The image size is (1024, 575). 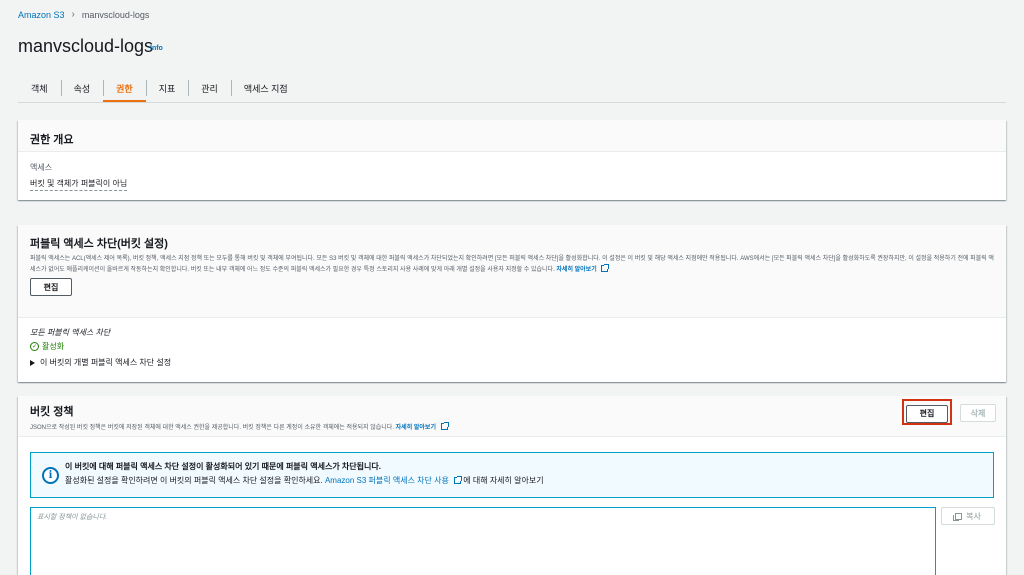 What do you see at coordinates (512, 176) in the screenshot?
I see `panel-body: 액세스 버킷 및 객체가 퍼블릭이 아님` at bounding box center [512, 176].